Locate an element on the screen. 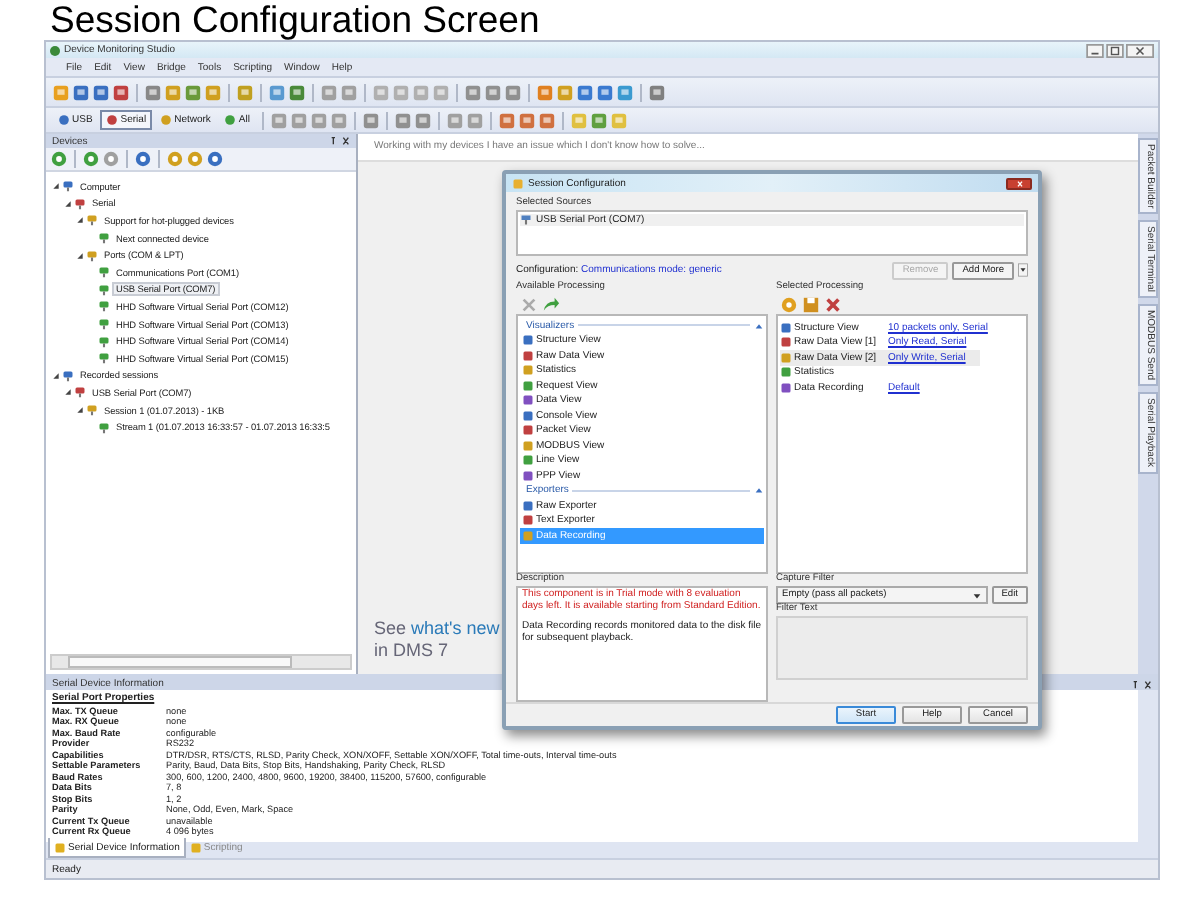 This screenshot has width=1200, height=922. promo-text: See is located at coordinates (390, 628).